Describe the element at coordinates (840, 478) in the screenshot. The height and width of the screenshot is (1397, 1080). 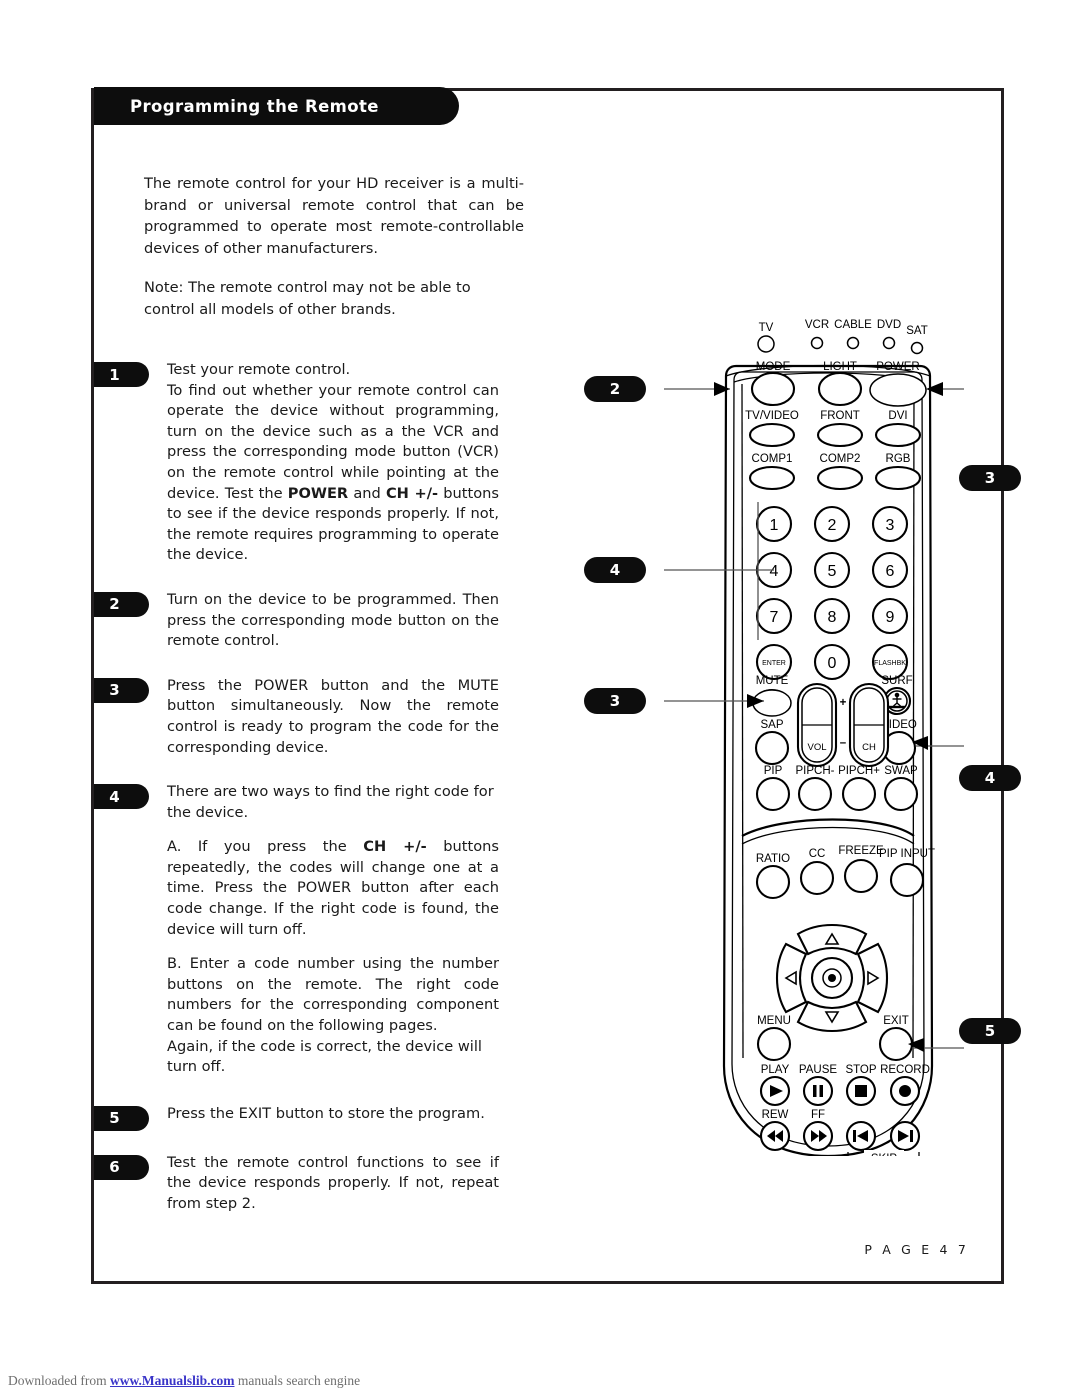
I see `comp2-button` at that location.